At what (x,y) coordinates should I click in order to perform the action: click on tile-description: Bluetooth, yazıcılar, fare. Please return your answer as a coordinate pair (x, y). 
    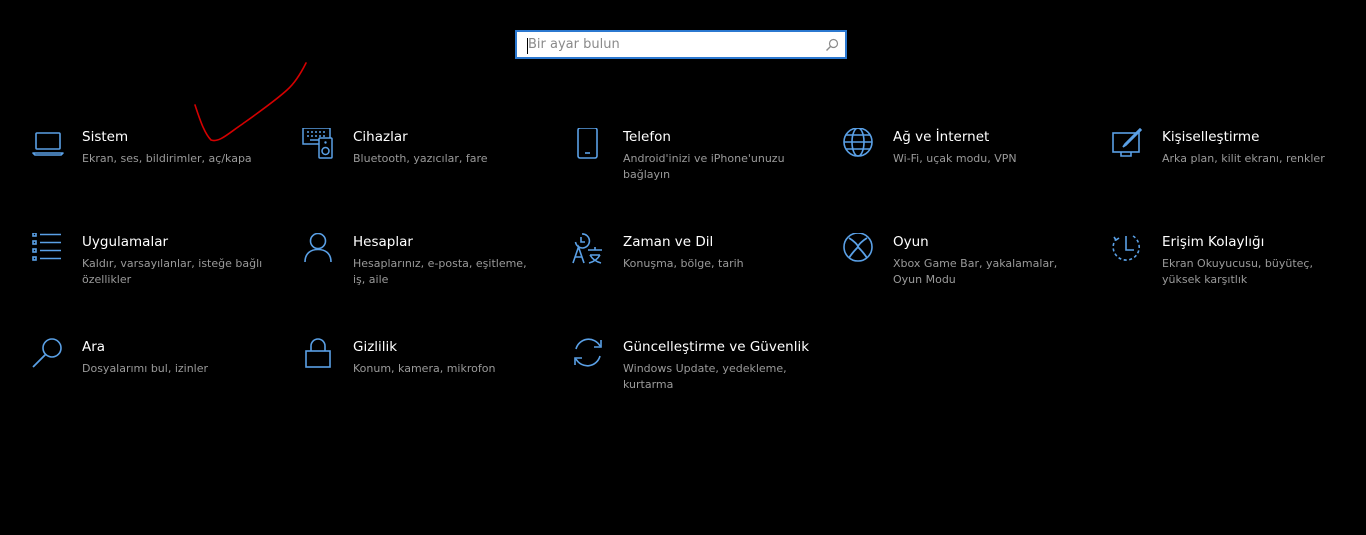
    Looking at the image, I should click on (420, 158).